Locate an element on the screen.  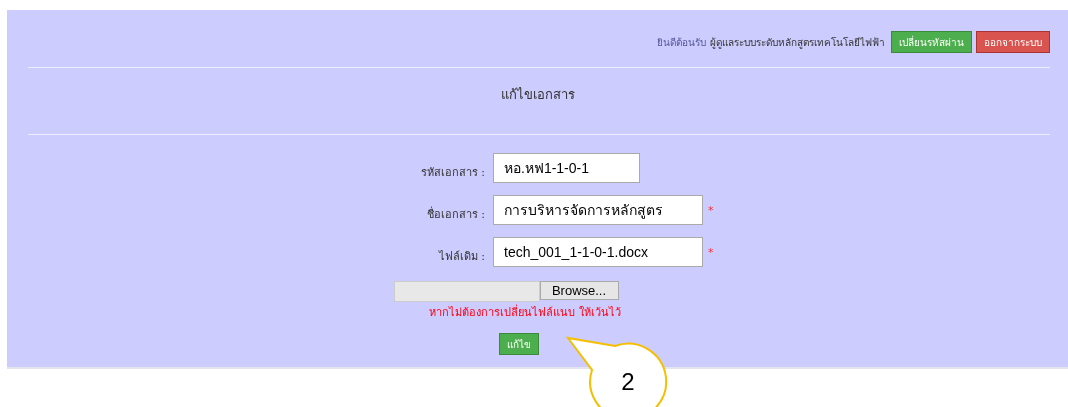
hint-text: หากไม่ต้องการเปลี่ยนไฟล์แนบ ให้เว้นไว้ is located at coordinates (525, 312).